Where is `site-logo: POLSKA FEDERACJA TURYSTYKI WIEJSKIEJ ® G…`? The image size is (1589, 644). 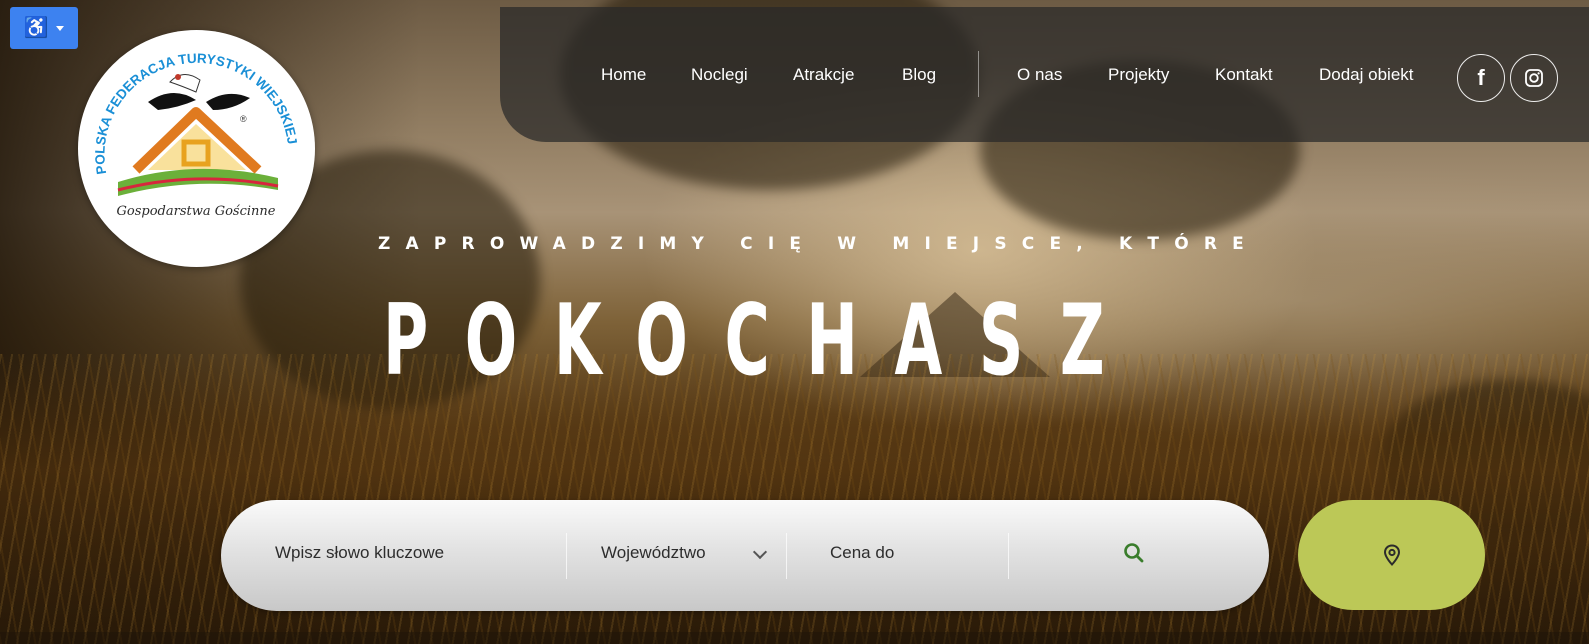
site-logo: POLSKA FEDERACJA TURYSTYKI WIEJSKIEJ ® G… is located at coordinates (196, 148).